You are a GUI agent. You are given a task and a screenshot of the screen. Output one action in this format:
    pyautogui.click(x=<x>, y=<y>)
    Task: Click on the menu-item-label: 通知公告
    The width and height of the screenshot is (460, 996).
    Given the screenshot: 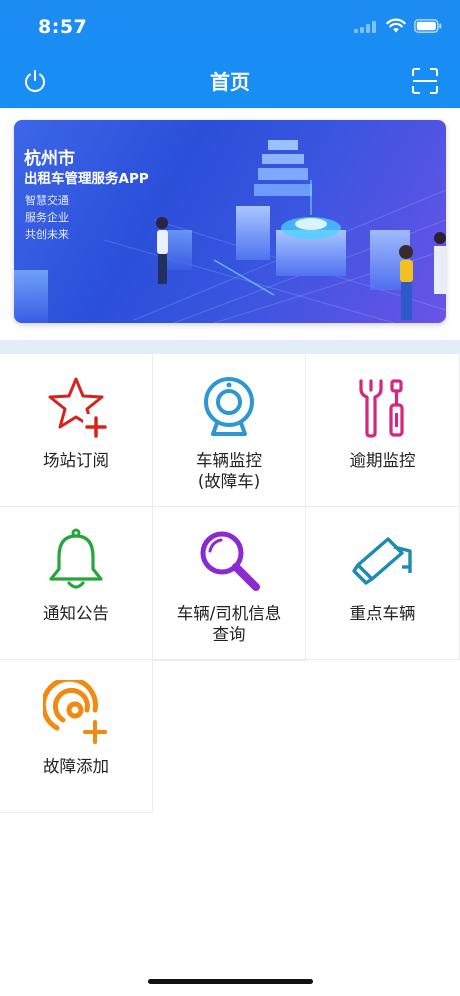 What is the action you would take?
    pyautogui.click(x=76, y=613)
    